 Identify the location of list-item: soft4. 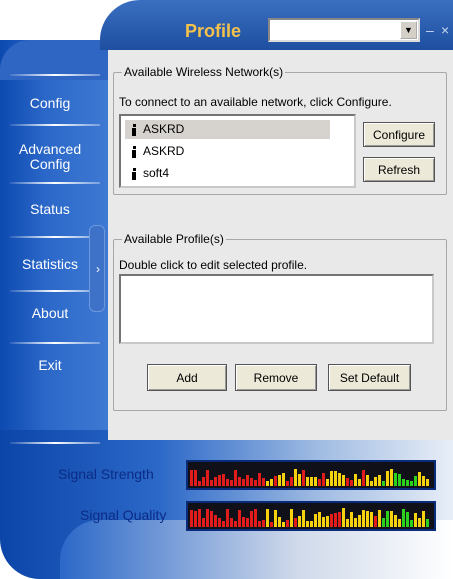
(147, 173).